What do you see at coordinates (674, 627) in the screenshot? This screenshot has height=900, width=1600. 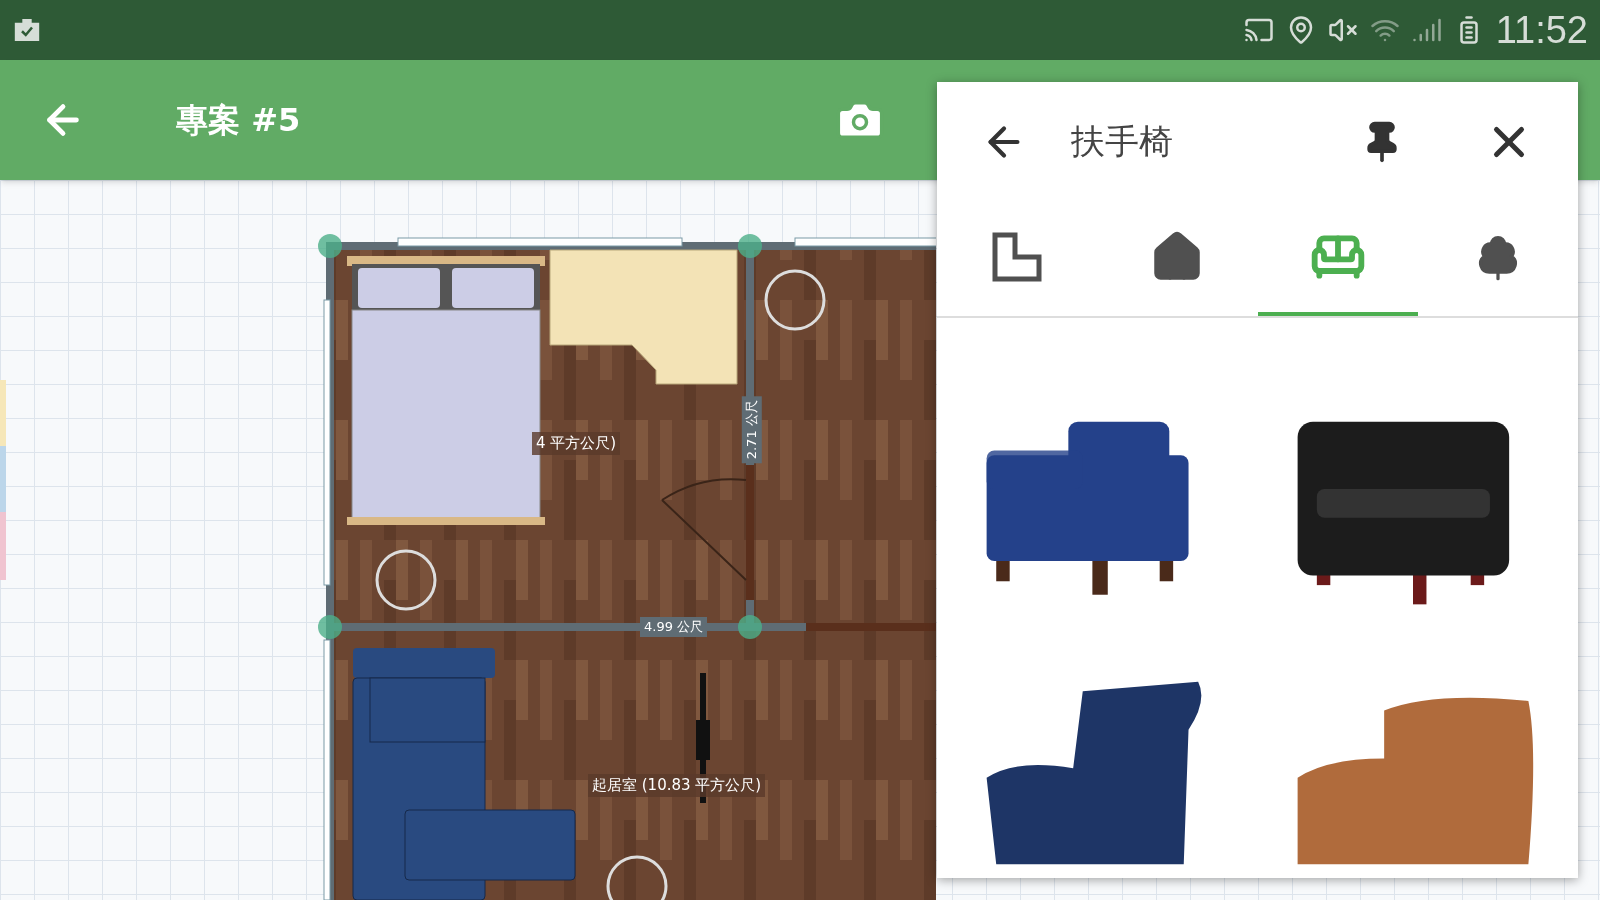 I see `dimension-label: 4.99 公尺` at bounding box center [674, 627].